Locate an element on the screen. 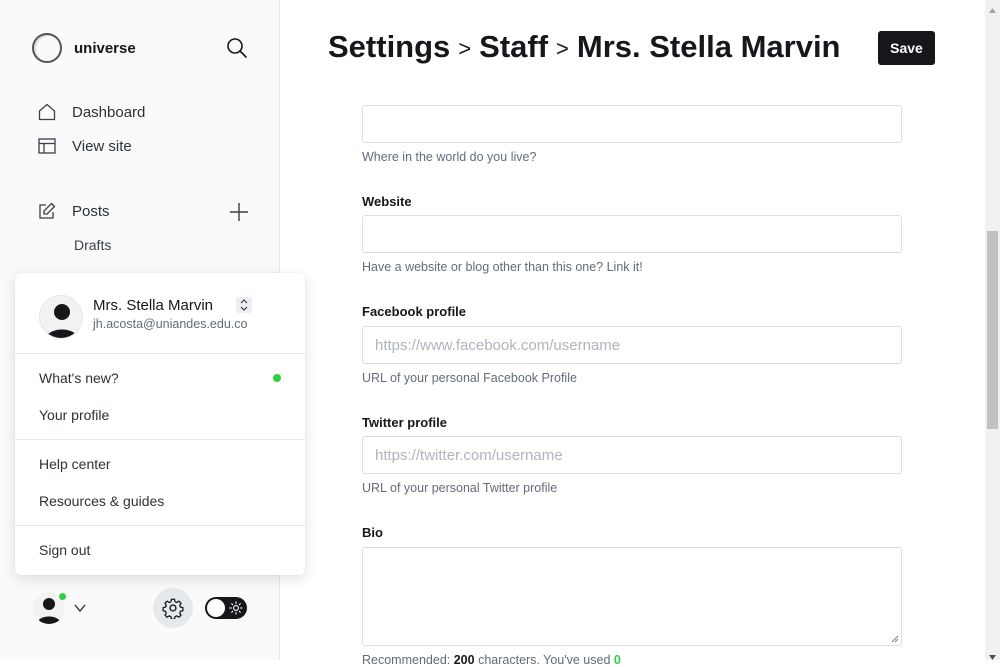 This screenshot has height=667, width=1000. nav-view-site-label: View site is located at coordinates (102, 146).